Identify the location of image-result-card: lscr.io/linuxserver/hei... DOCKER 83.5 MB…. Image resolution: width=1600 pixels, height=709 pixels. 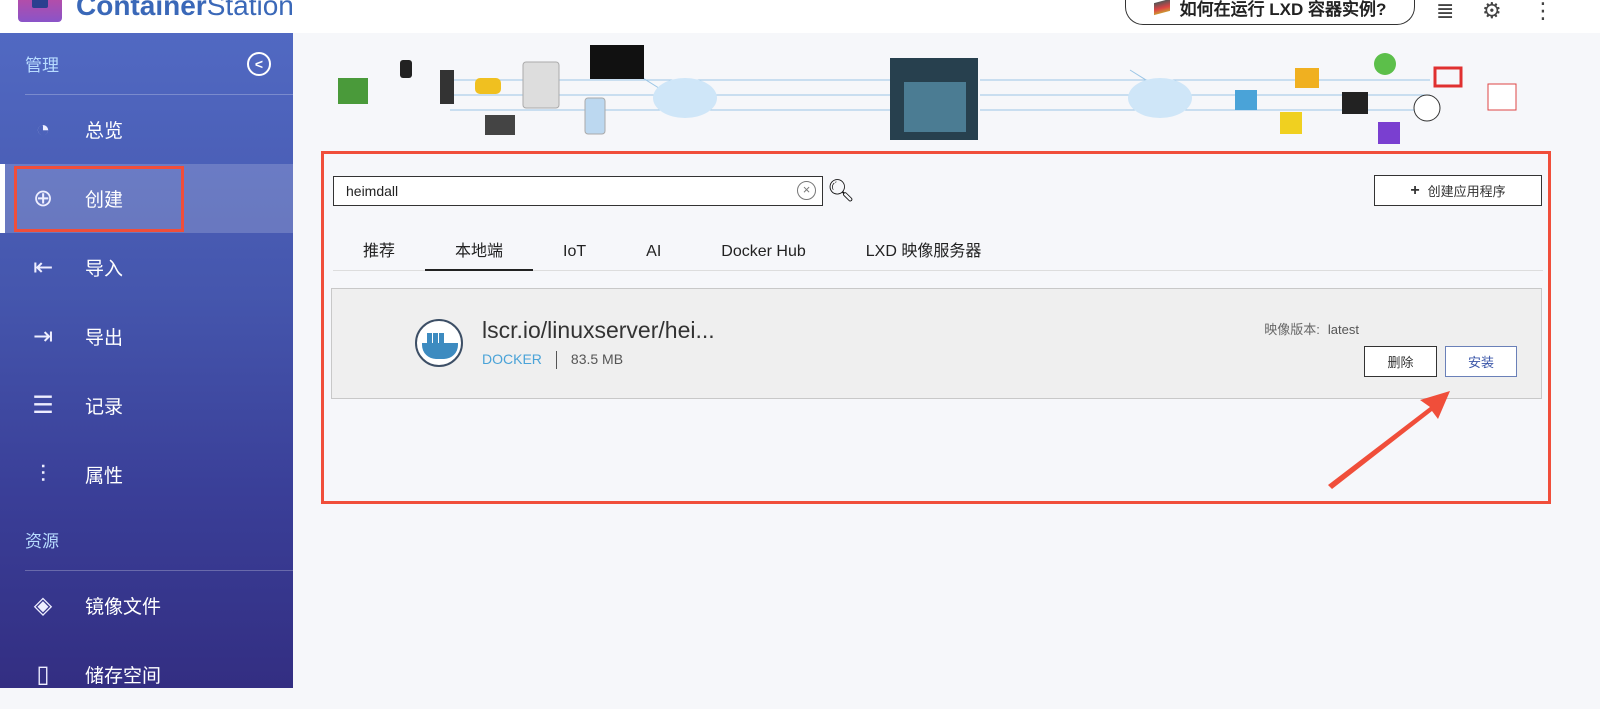
(936, 343).